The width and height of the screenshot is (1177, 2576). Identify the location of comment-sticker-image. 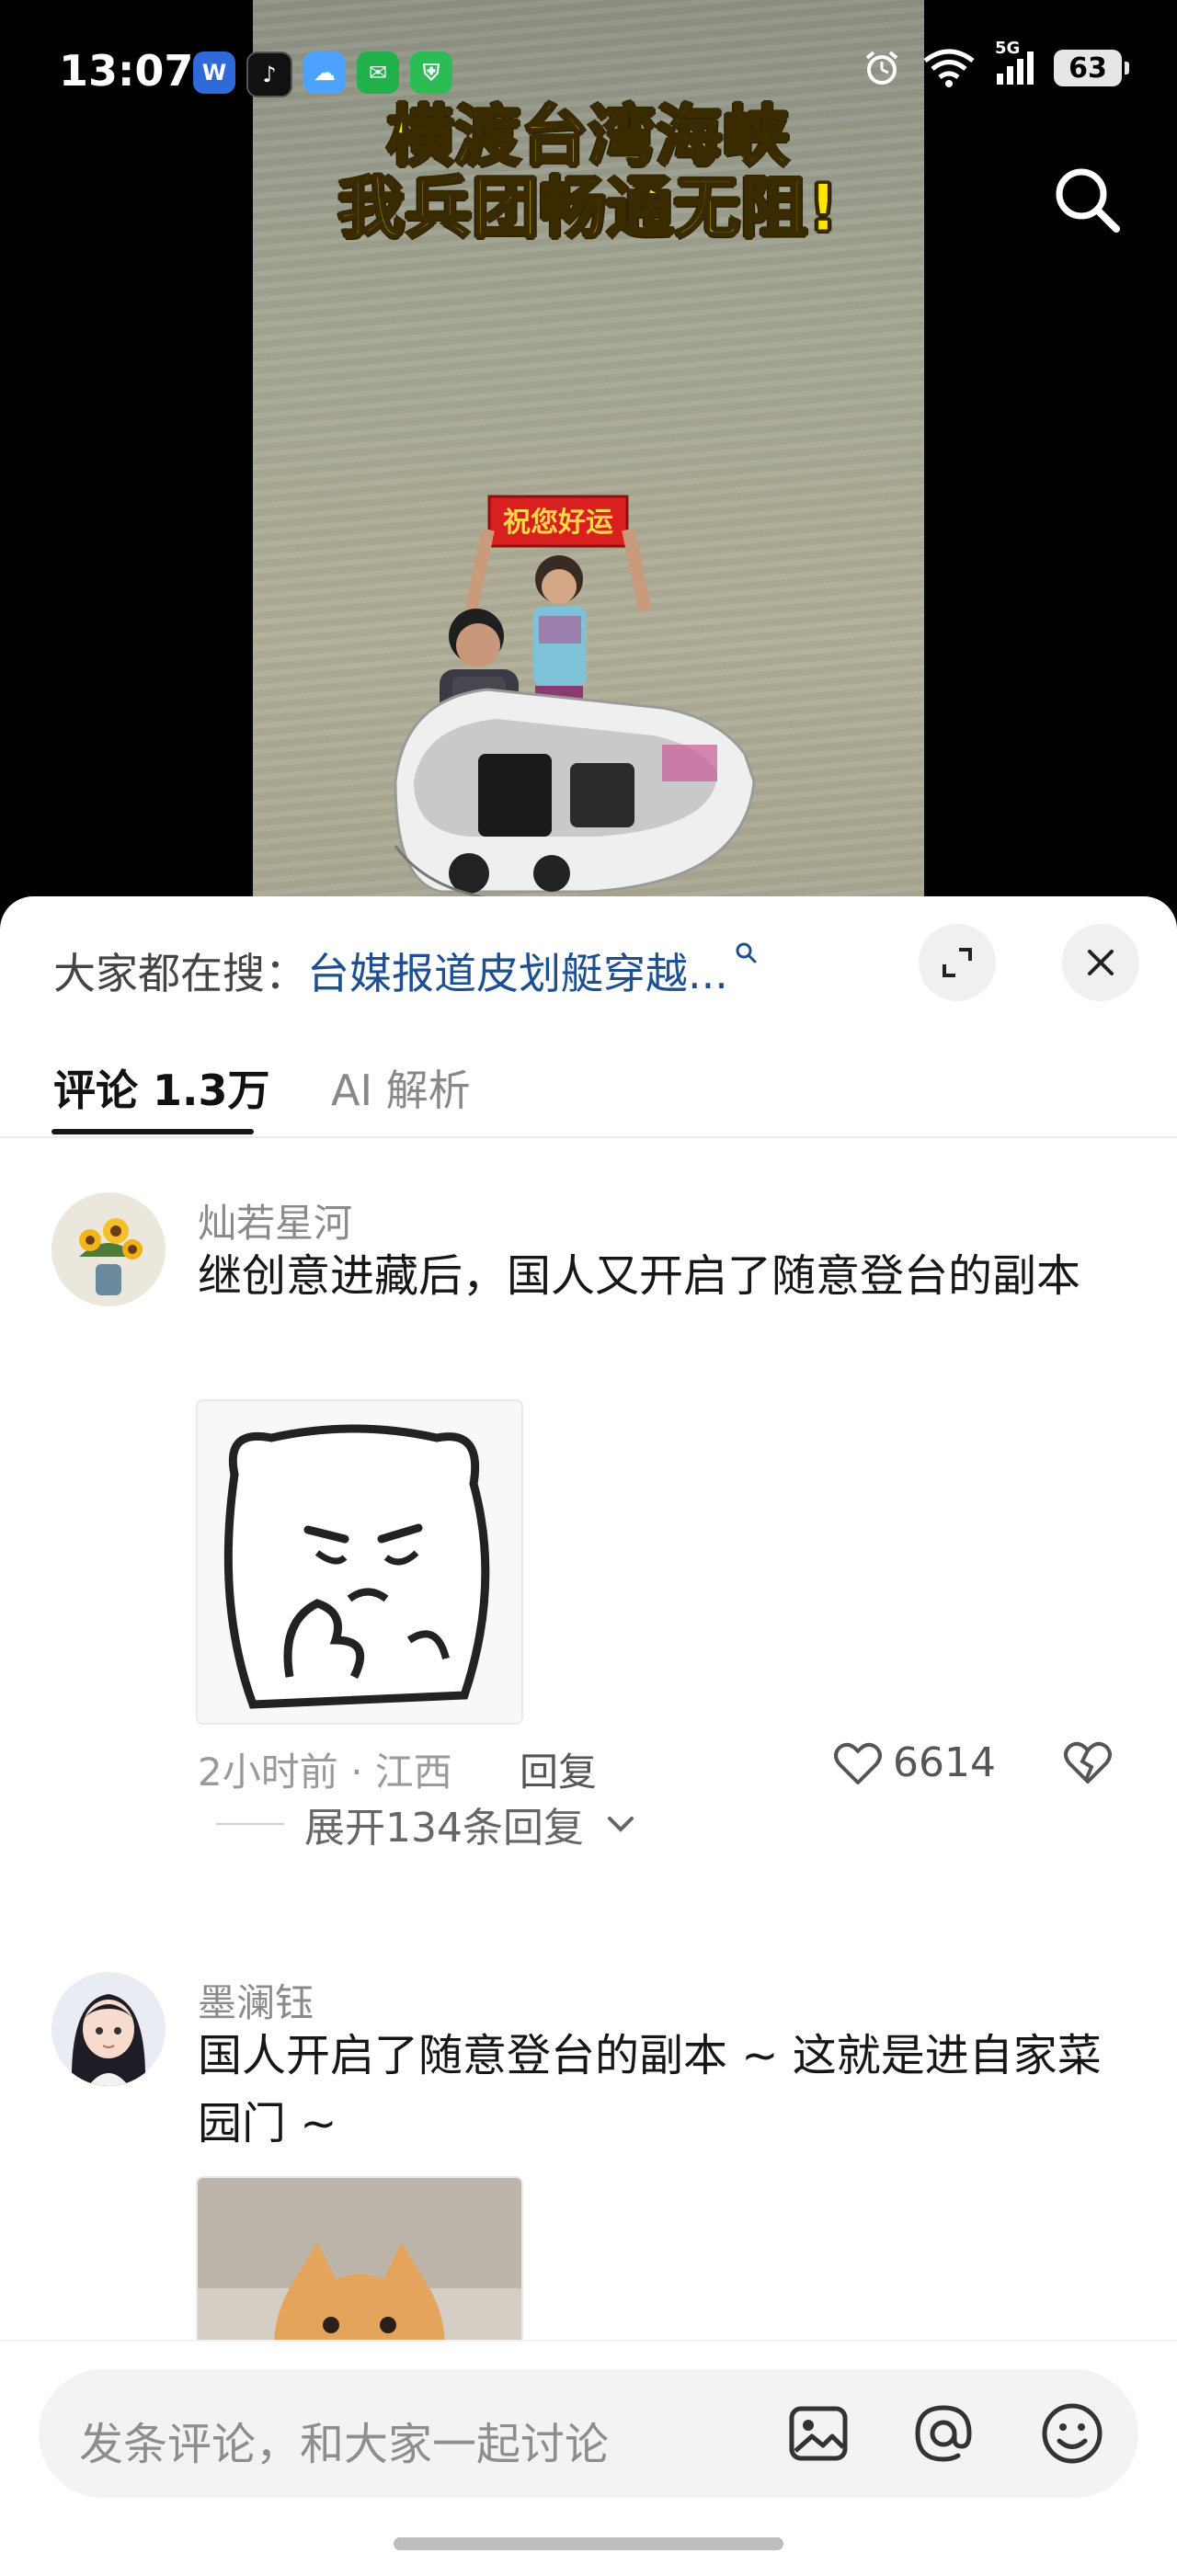
(359, 1562).